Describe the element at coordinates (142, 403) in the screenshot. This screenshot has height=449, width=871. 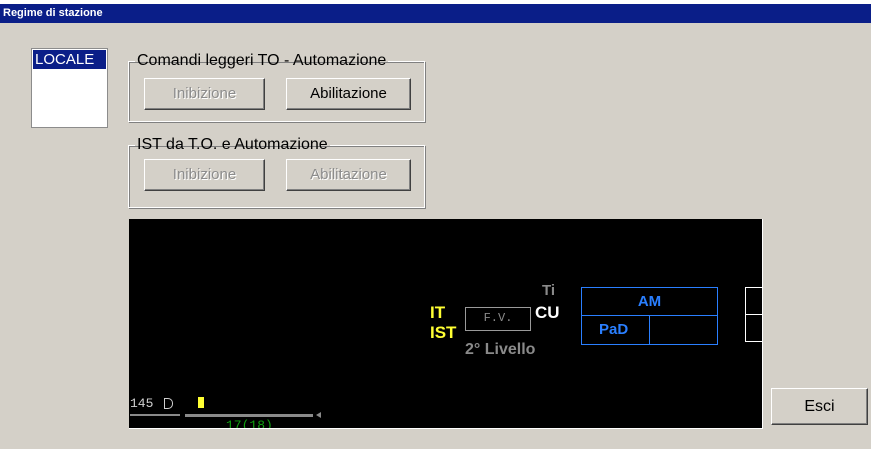
I see `counter-label: 145` at that location.